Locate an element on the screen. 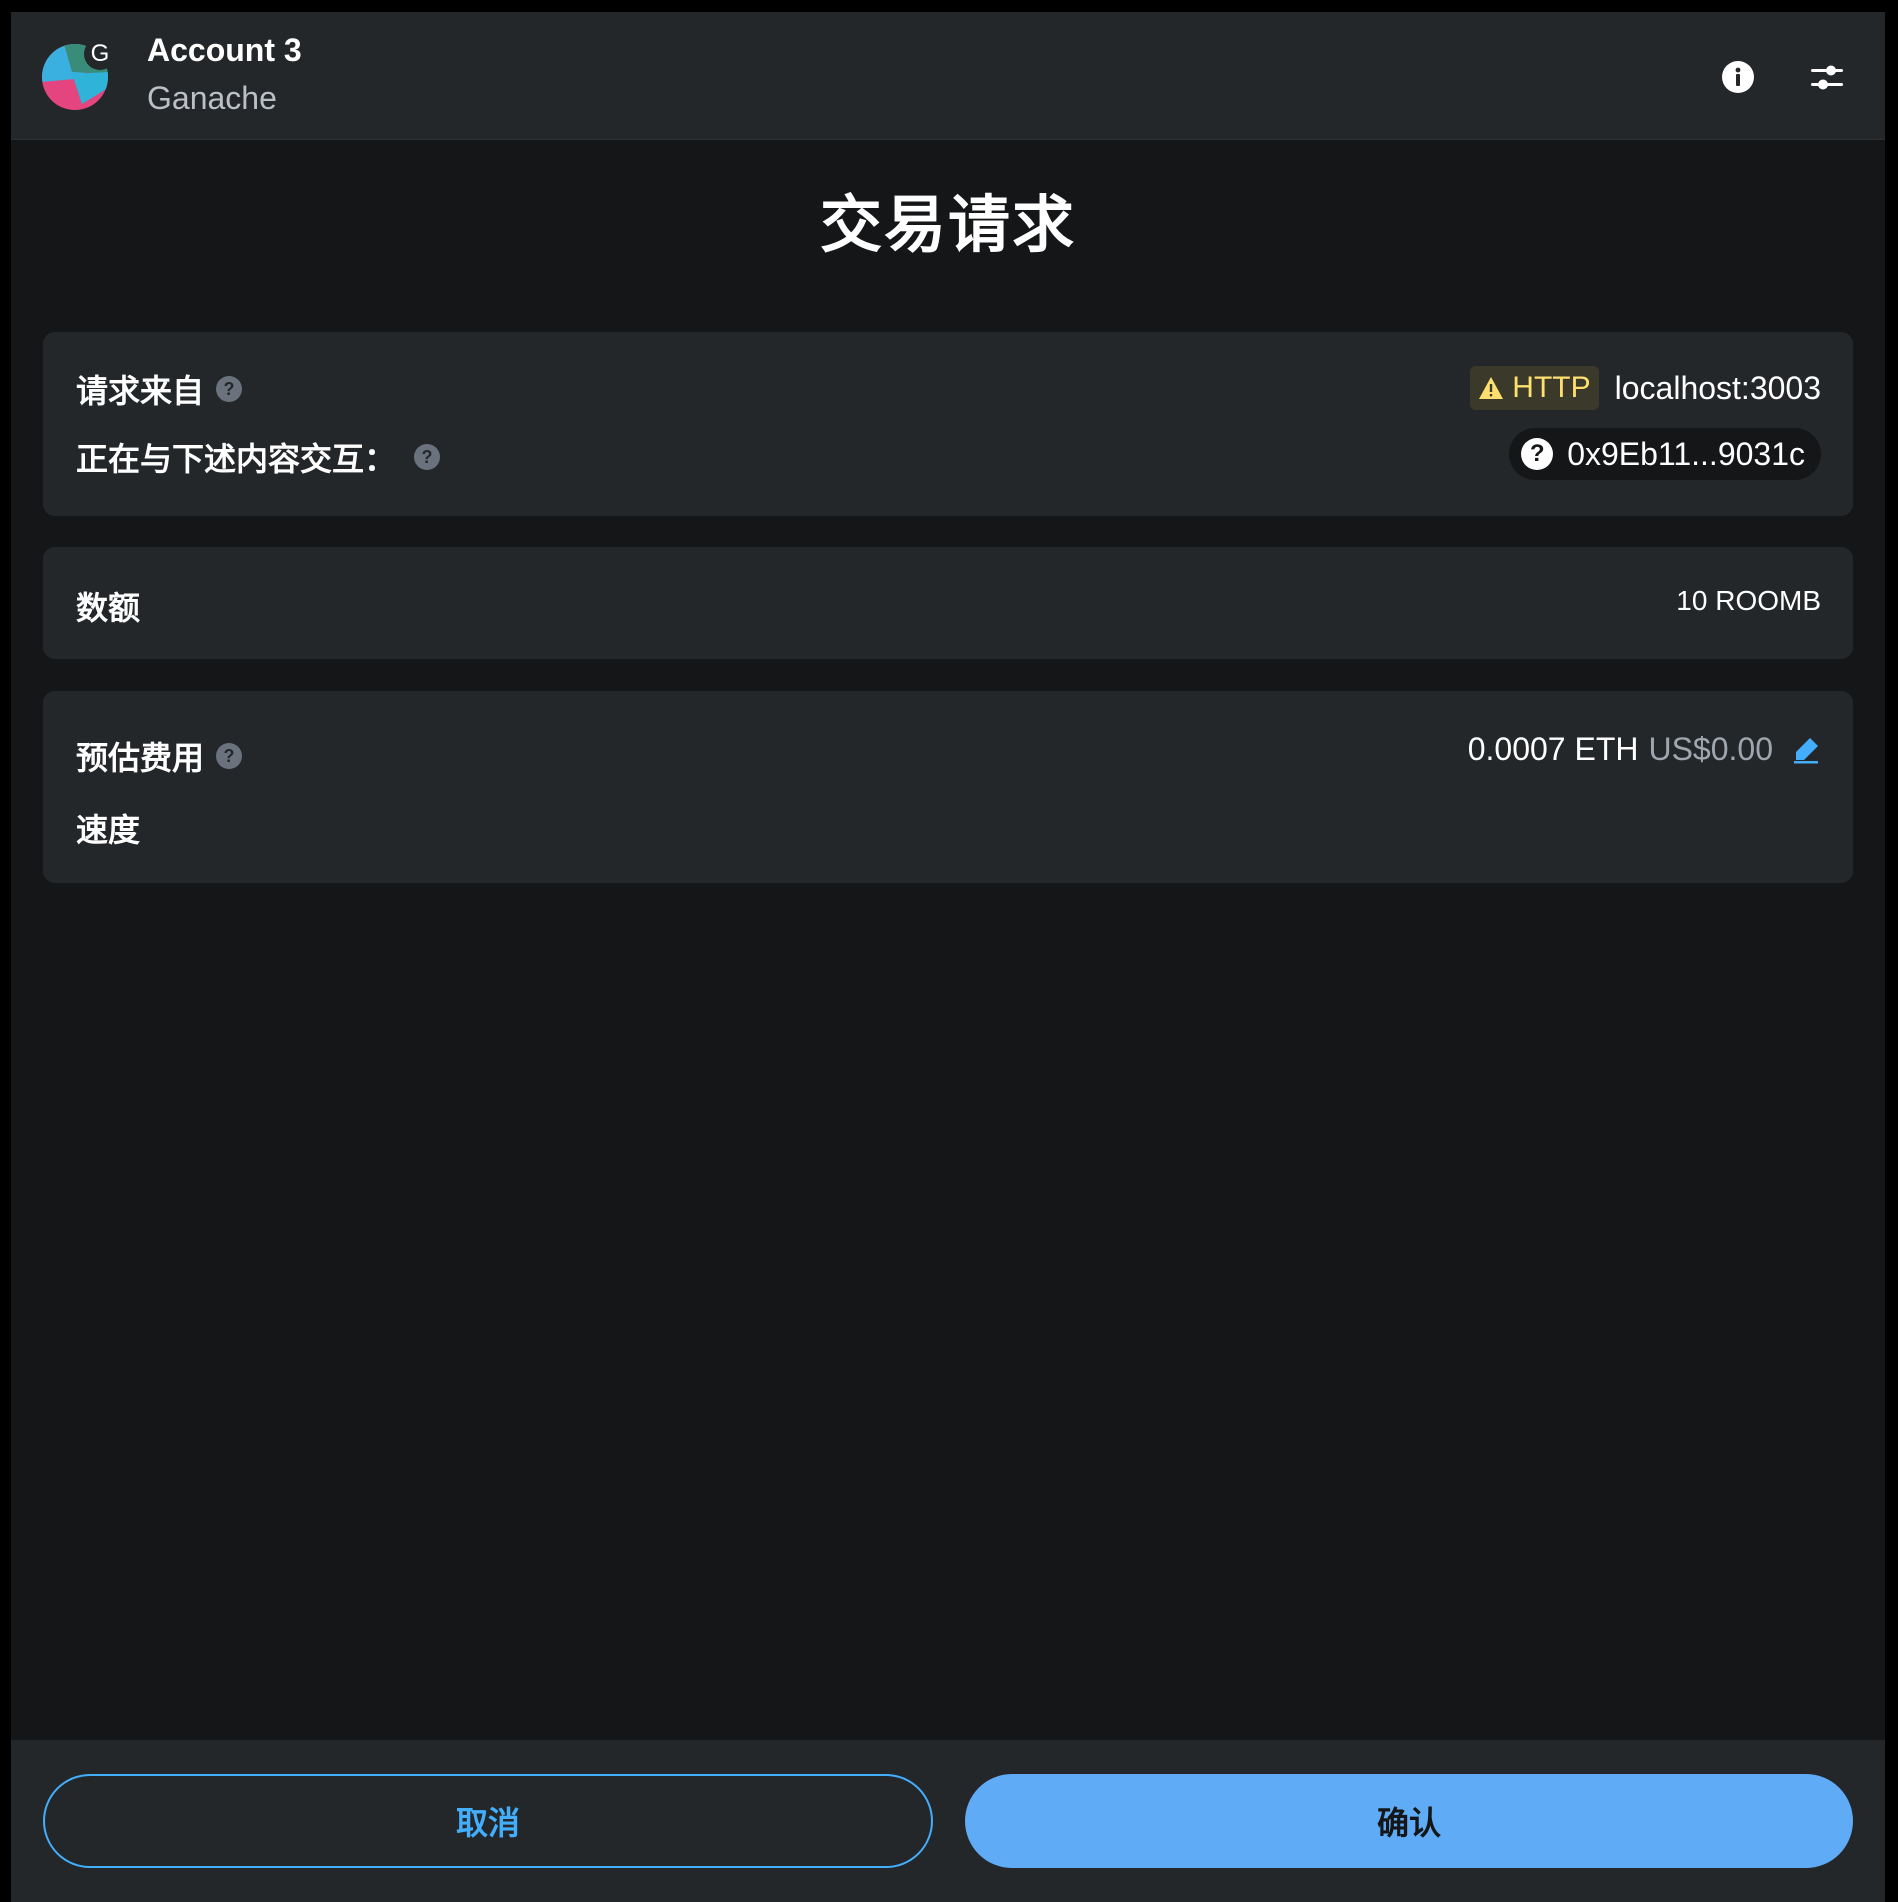  info-icon is located at coordinates (1738, 77).